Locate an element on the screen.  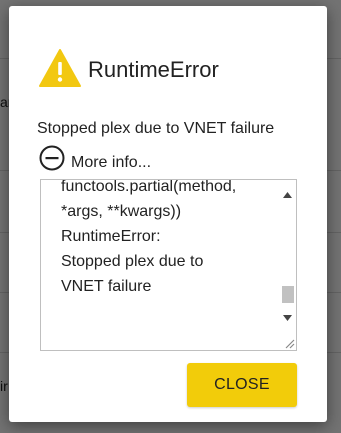
dialog-header: RuntimeError is located at coordinates (128, 68).